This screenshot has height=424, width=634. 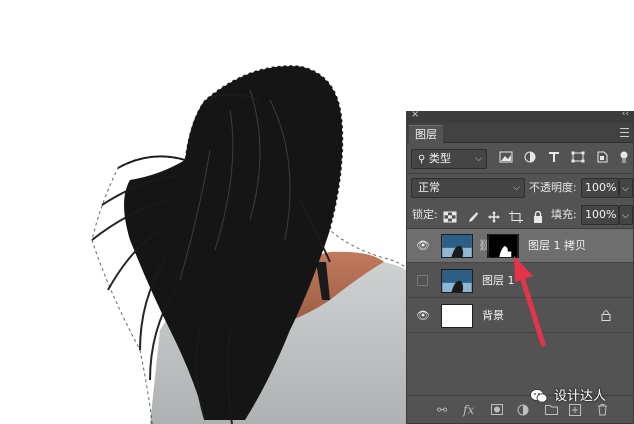 What do you see at coordinates (578, 157) in the screenshot?
I see `shape-filter-icon` at bounding box center [578, 157].